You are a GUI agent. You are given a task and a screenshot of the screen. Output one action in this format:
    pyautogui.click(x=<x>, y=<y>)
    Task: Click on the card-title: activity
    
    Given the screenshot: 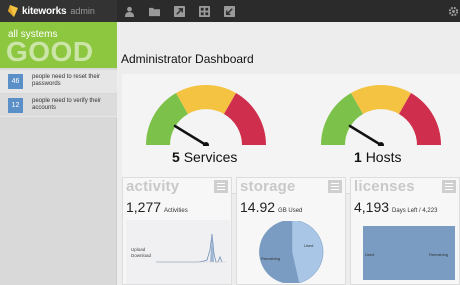 What is the action you would take?
    pyautogui.click(x=153, y=186)
    